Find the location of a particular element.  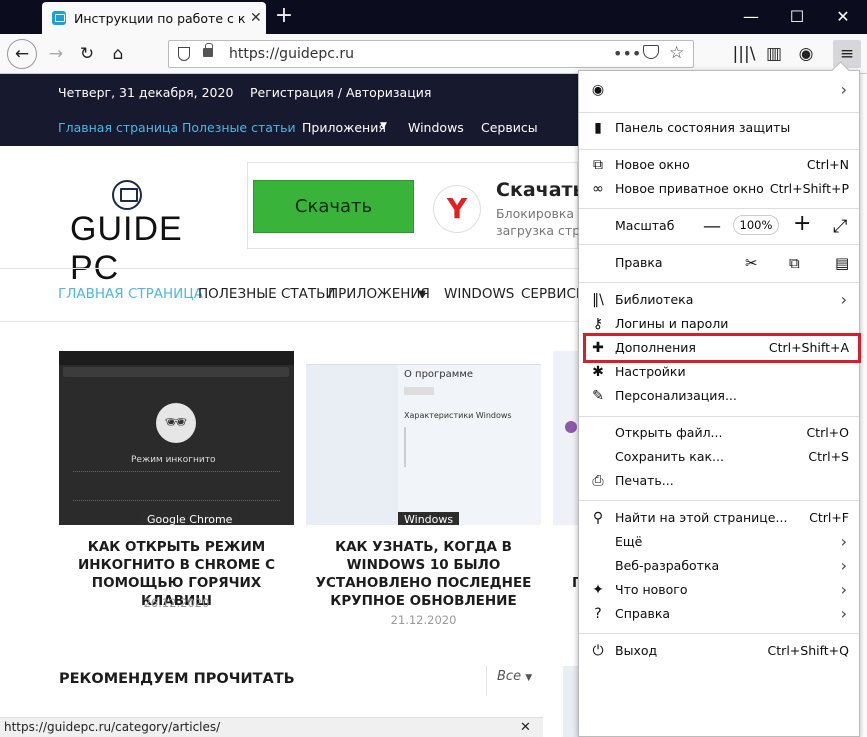

fullscreen-icon: ⤢ is located at coordinates (840, 227).